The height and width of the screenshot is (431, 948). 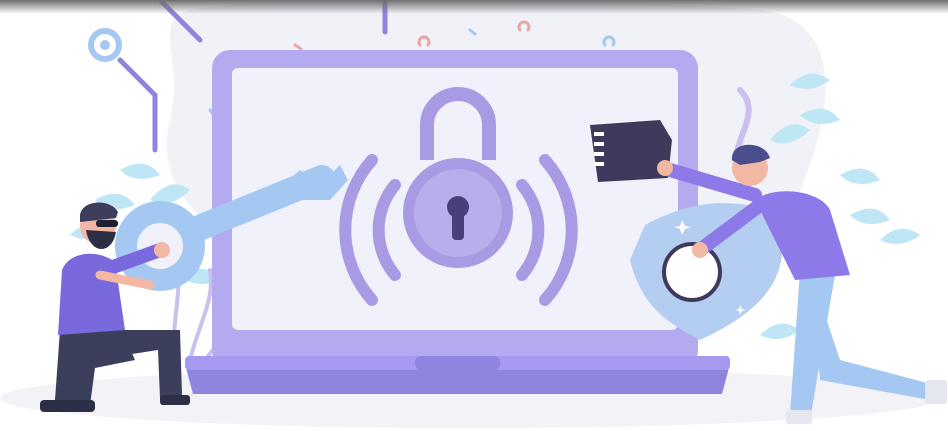 I want to click on laptop-notch, so click(x=457, y=363).